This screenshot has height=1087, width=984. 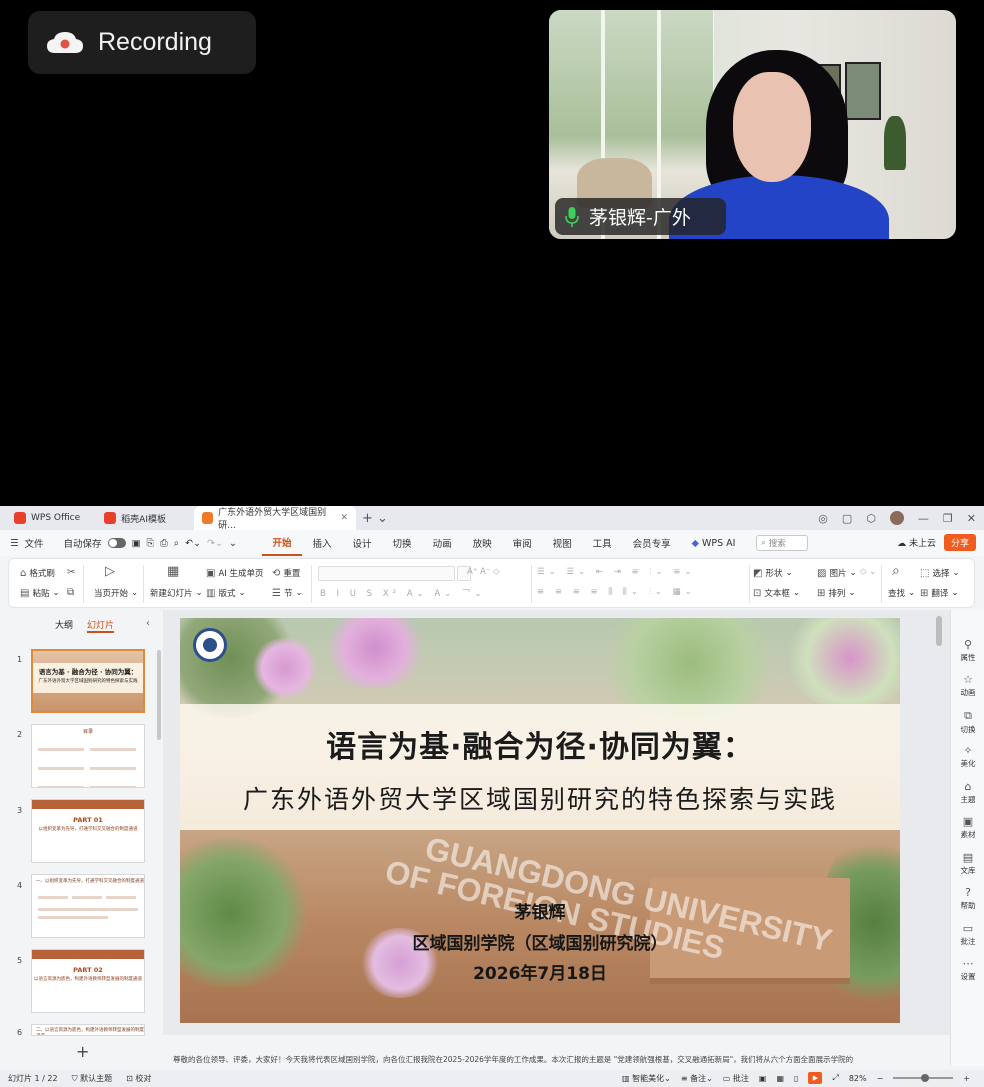 I want to click on preview-icon: ⌕, so click(x=176, y=543).